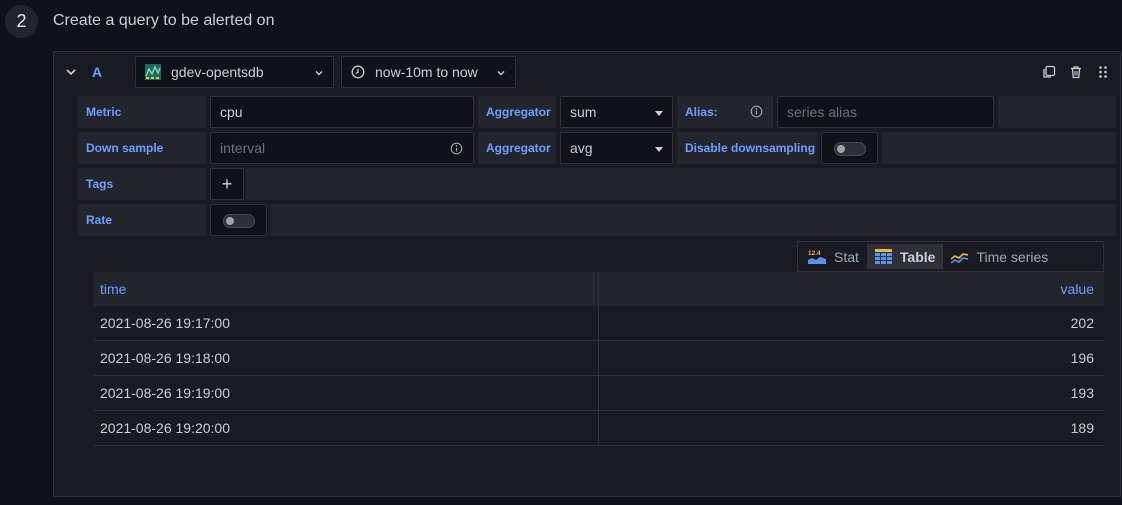  What do you see at coordinates (846, 256) in the screenshot?
I see `view-option-label: Stat` at bounding box center [846, 256].